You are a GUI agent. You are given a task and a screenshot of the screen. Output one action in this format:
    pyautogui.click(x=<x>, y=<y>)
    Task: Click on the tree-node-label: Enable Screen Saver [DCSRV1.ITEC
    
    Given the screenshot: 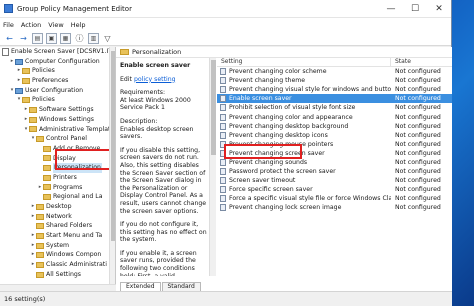 What is the action you would take?
    pyautogui.click(x=63, y=51)
    